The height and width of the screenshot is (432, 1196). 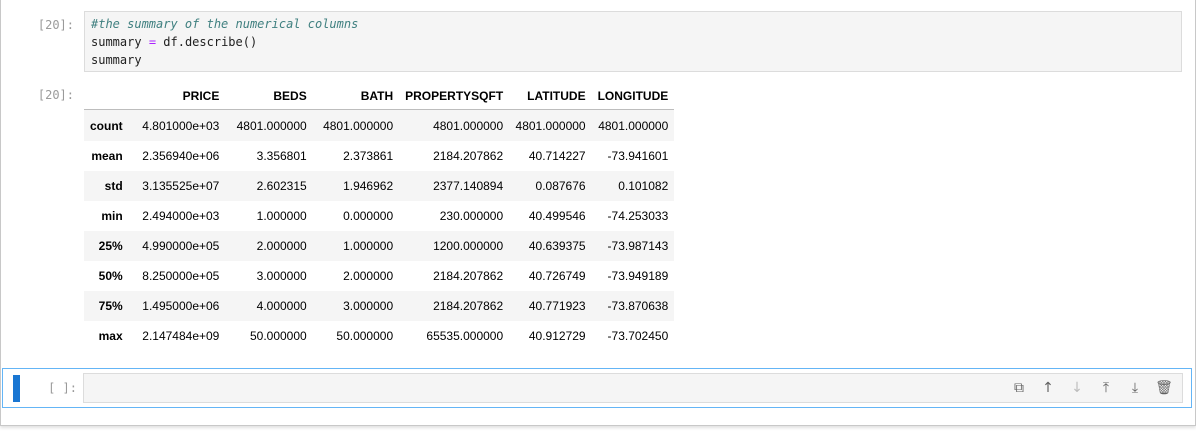 I want to click on input-prompt: [ ]:, so click(x=62, y=388).